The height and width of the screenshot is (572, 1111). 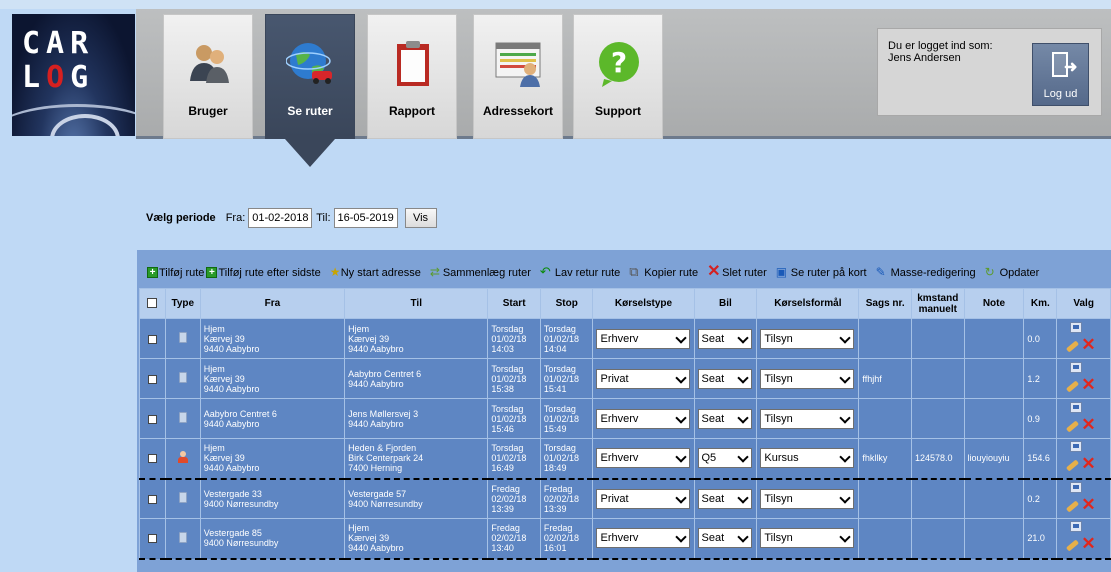 I want to click on valg-cell: ✕, so click(x=1083, y=338).